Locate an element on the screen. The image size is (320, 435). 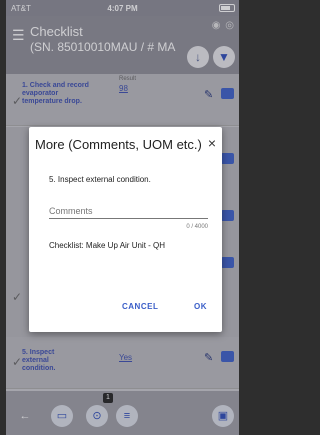
character-counter: 0 / 4000 is located at coordinates (197, 227).